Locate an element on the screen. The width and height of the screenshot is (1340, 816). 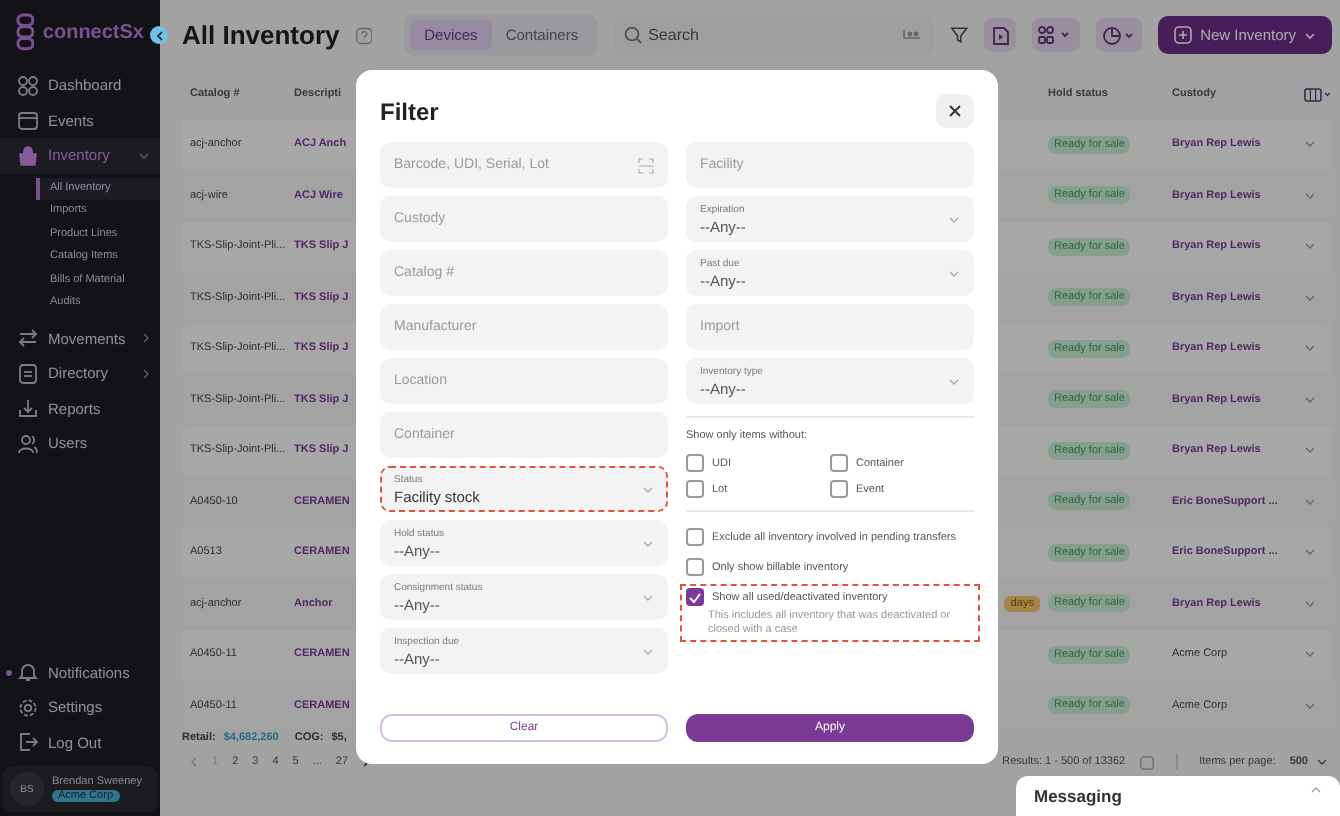
collapse-sidebar-button is located at coordinates (159, 35).